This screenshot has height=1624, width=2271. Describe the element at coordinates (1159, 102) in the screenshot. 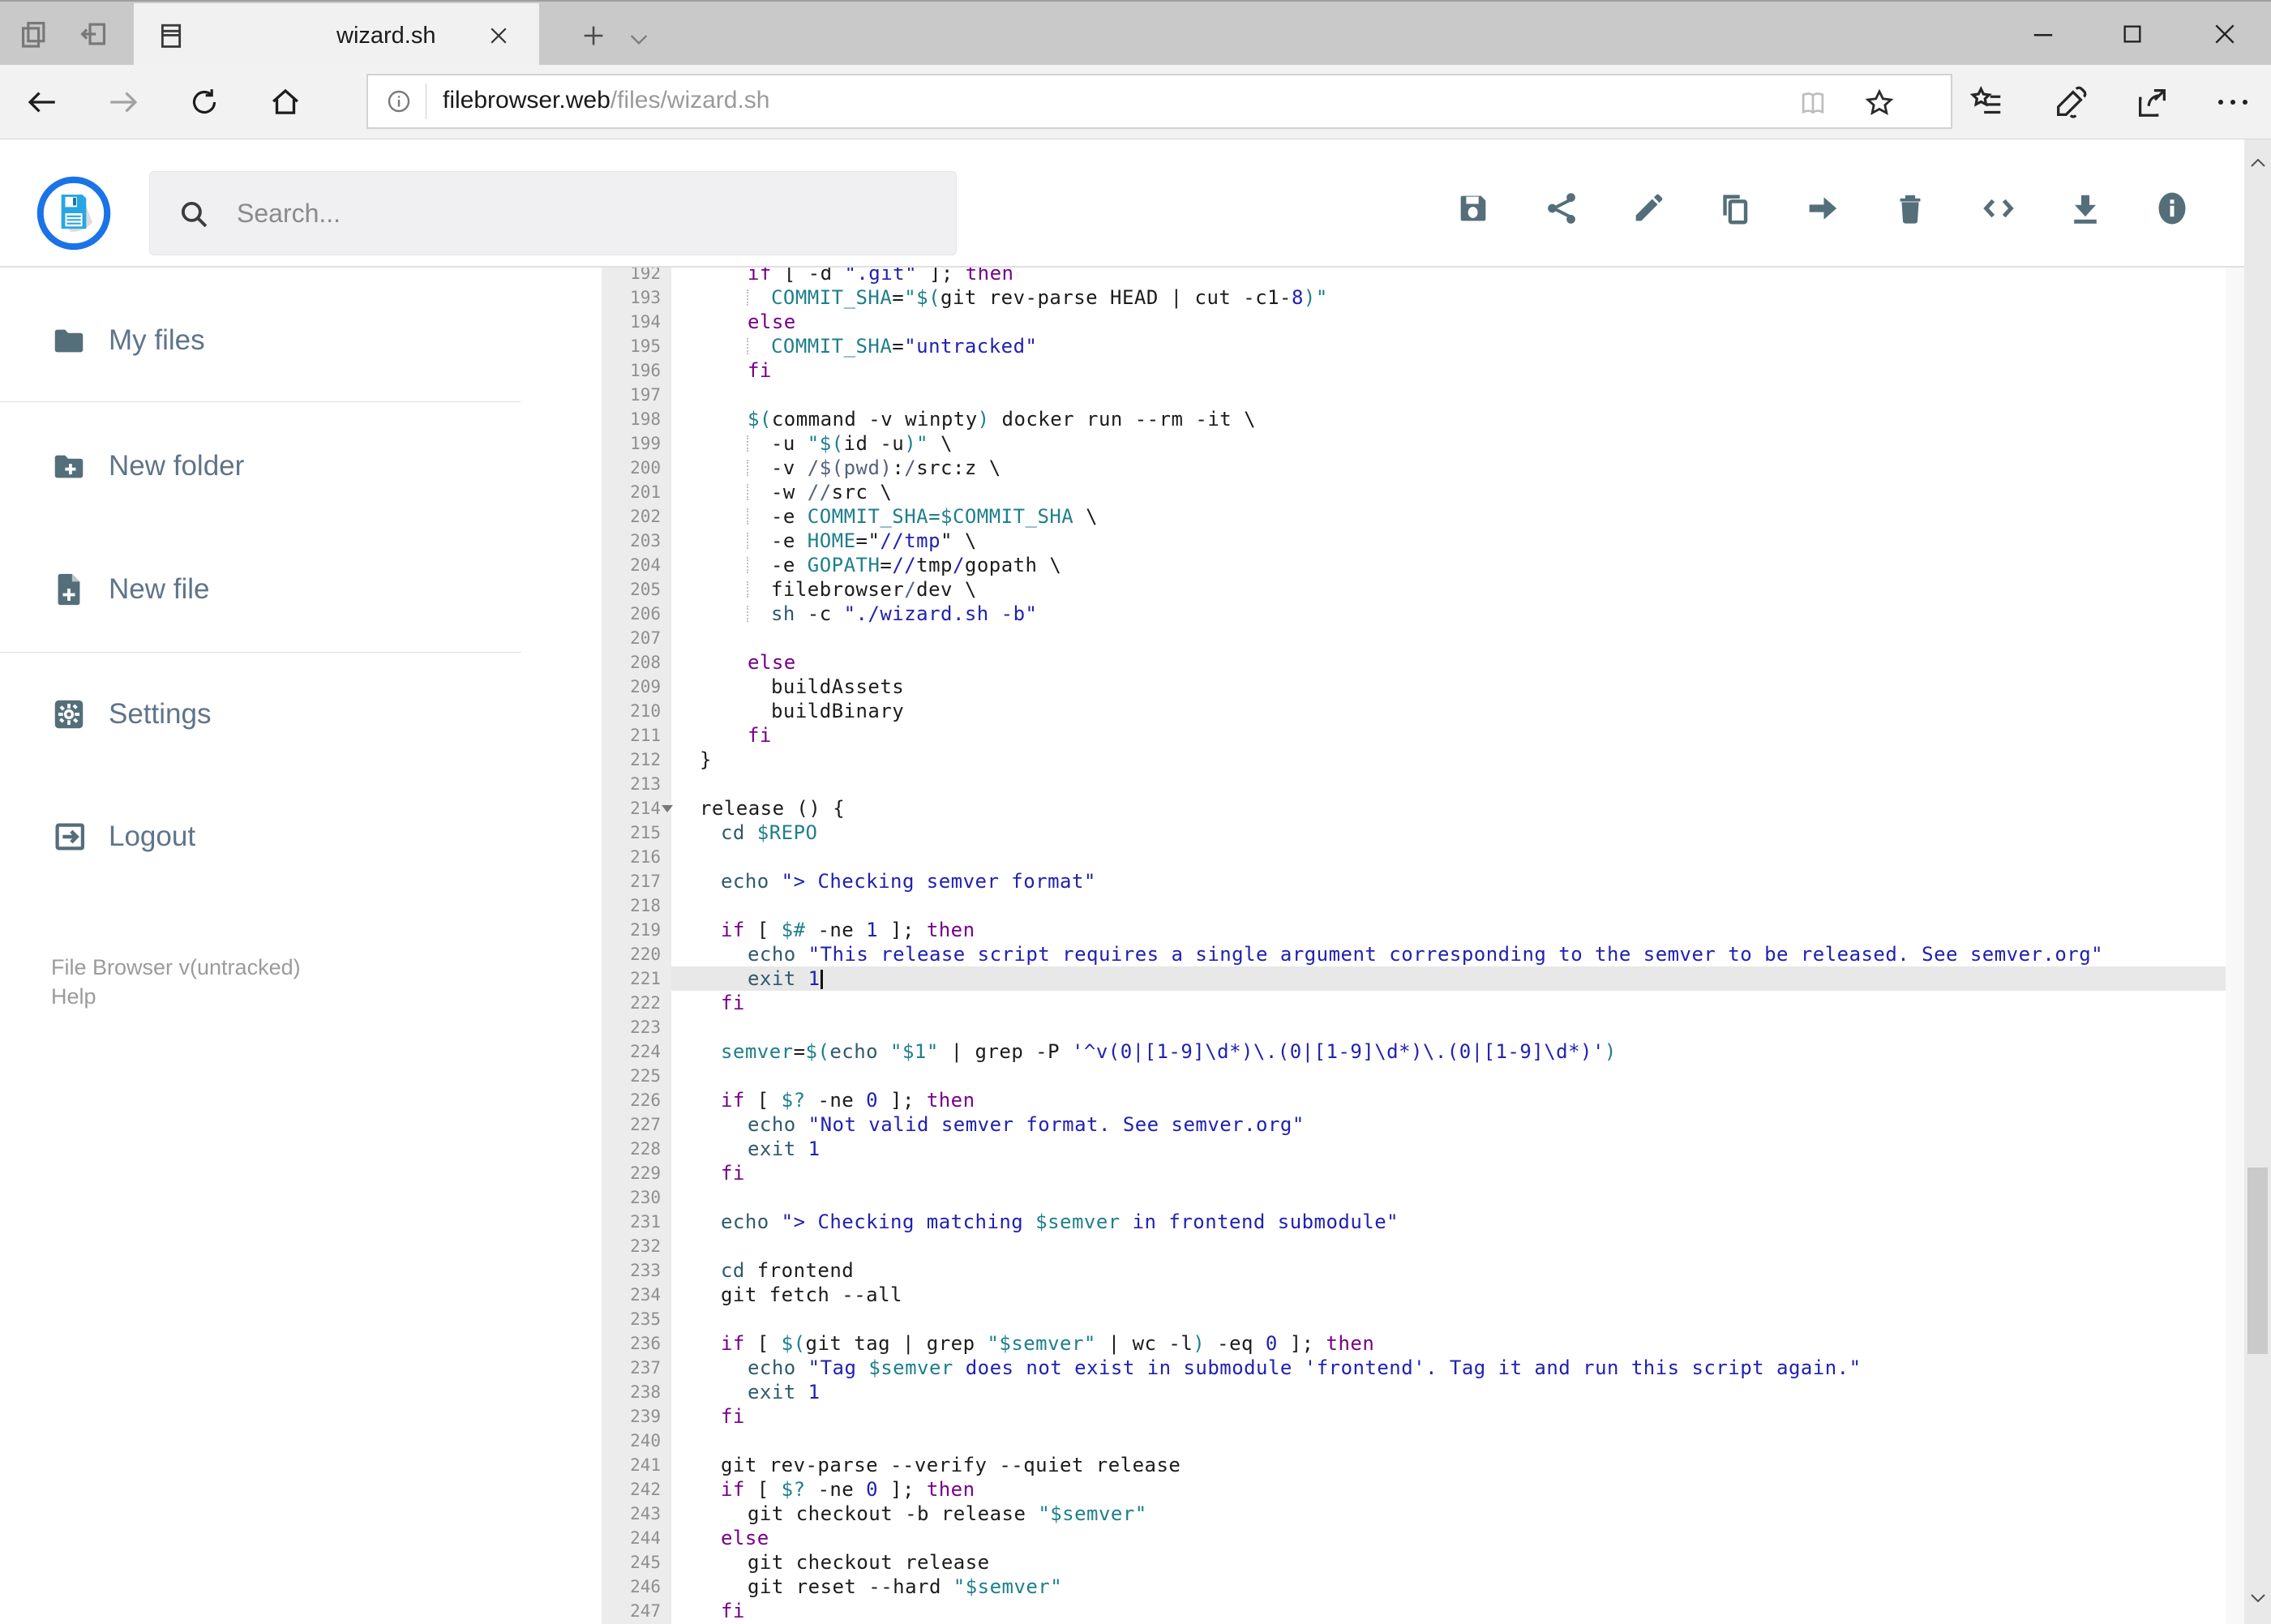

I see `address-bar: filebrowser.web/files/wizard.sh` at that location.